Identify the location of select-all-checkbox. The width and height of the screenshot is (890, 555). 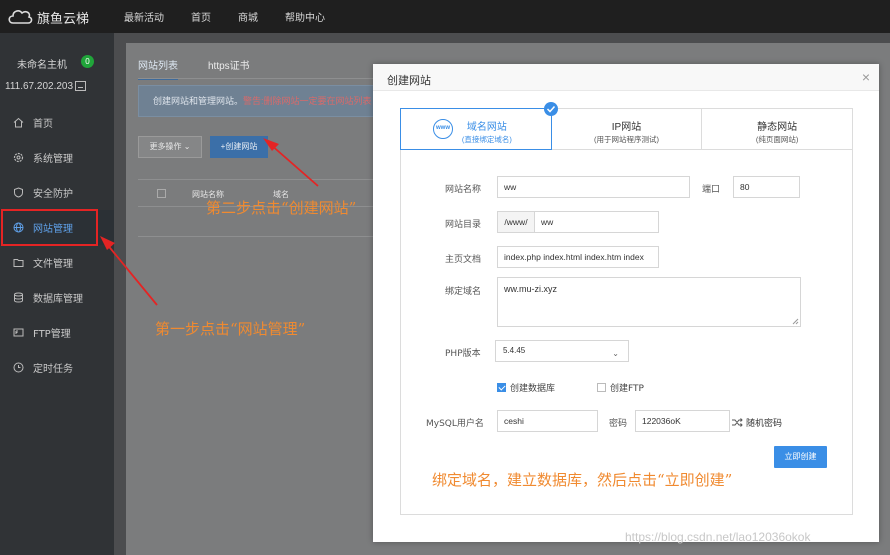
(161, 193).